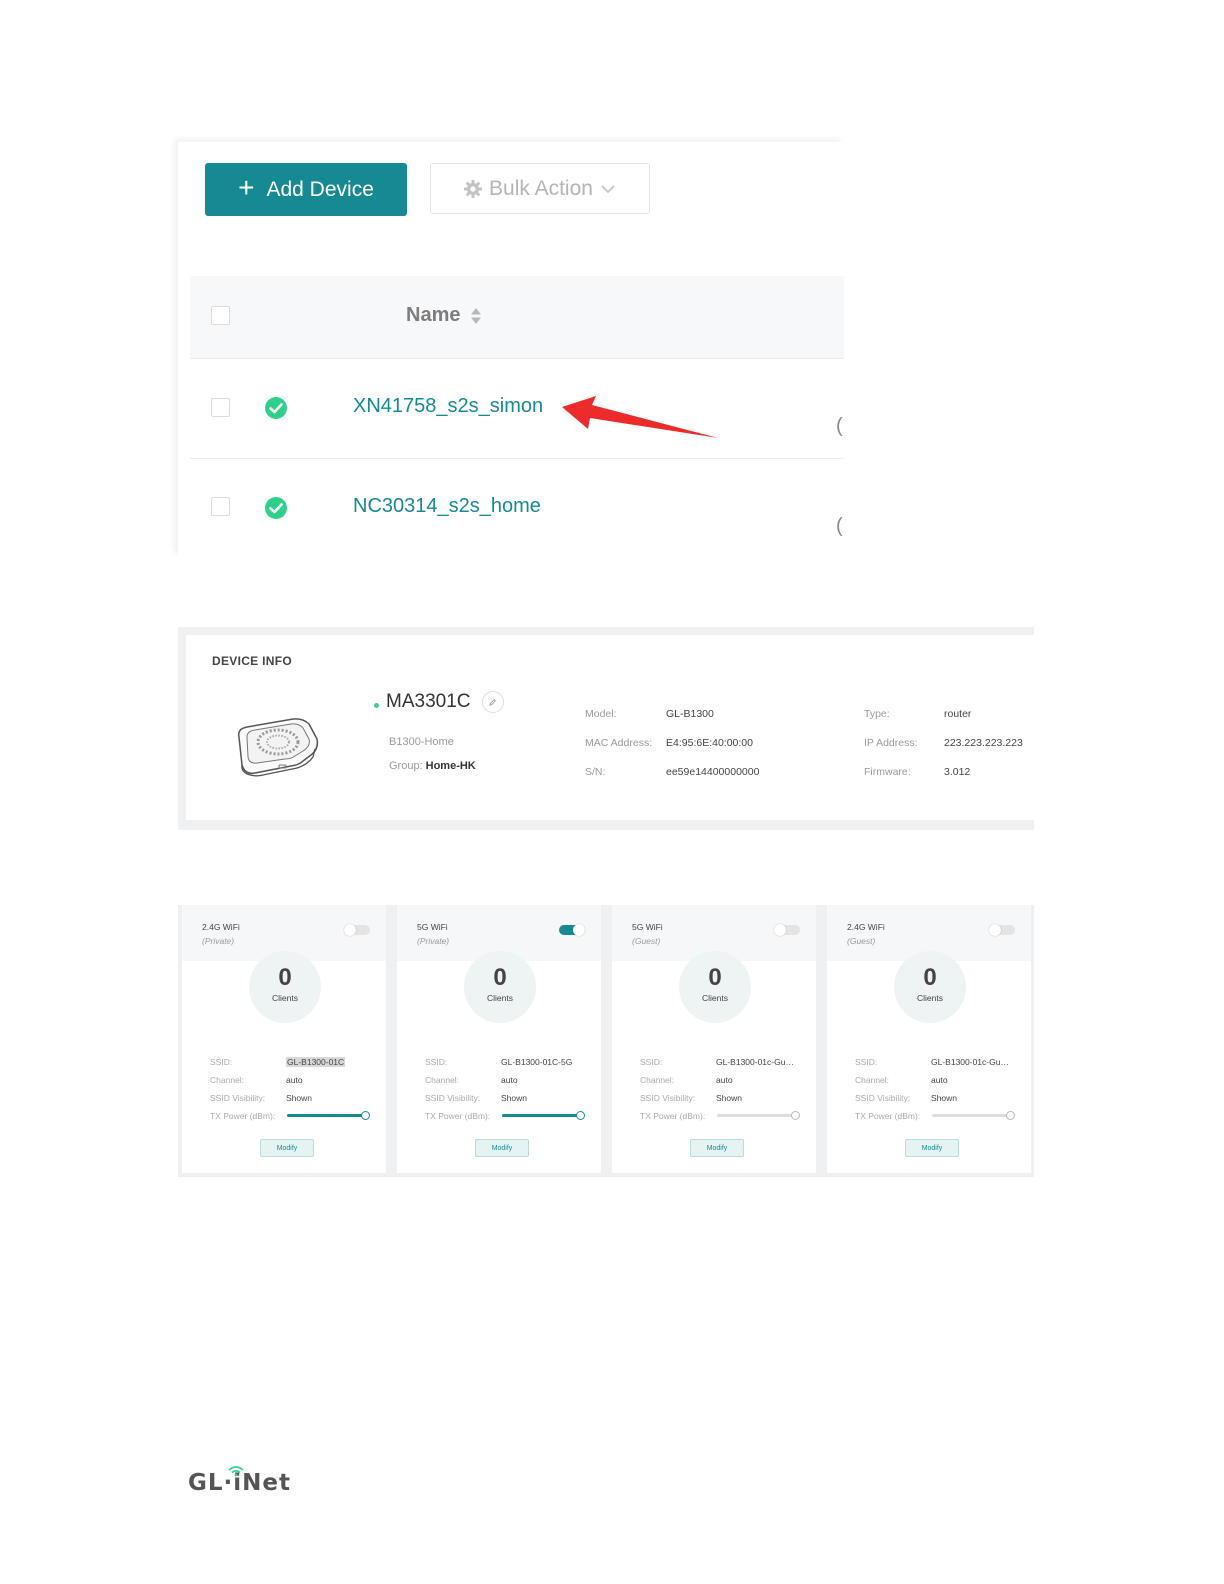 Image resolution: width=1224 pixels, height=1584 pixels. Describe the element at coordinates (887, 772) in the screenshot. I see `firmware-label: Firmware:` at that location.